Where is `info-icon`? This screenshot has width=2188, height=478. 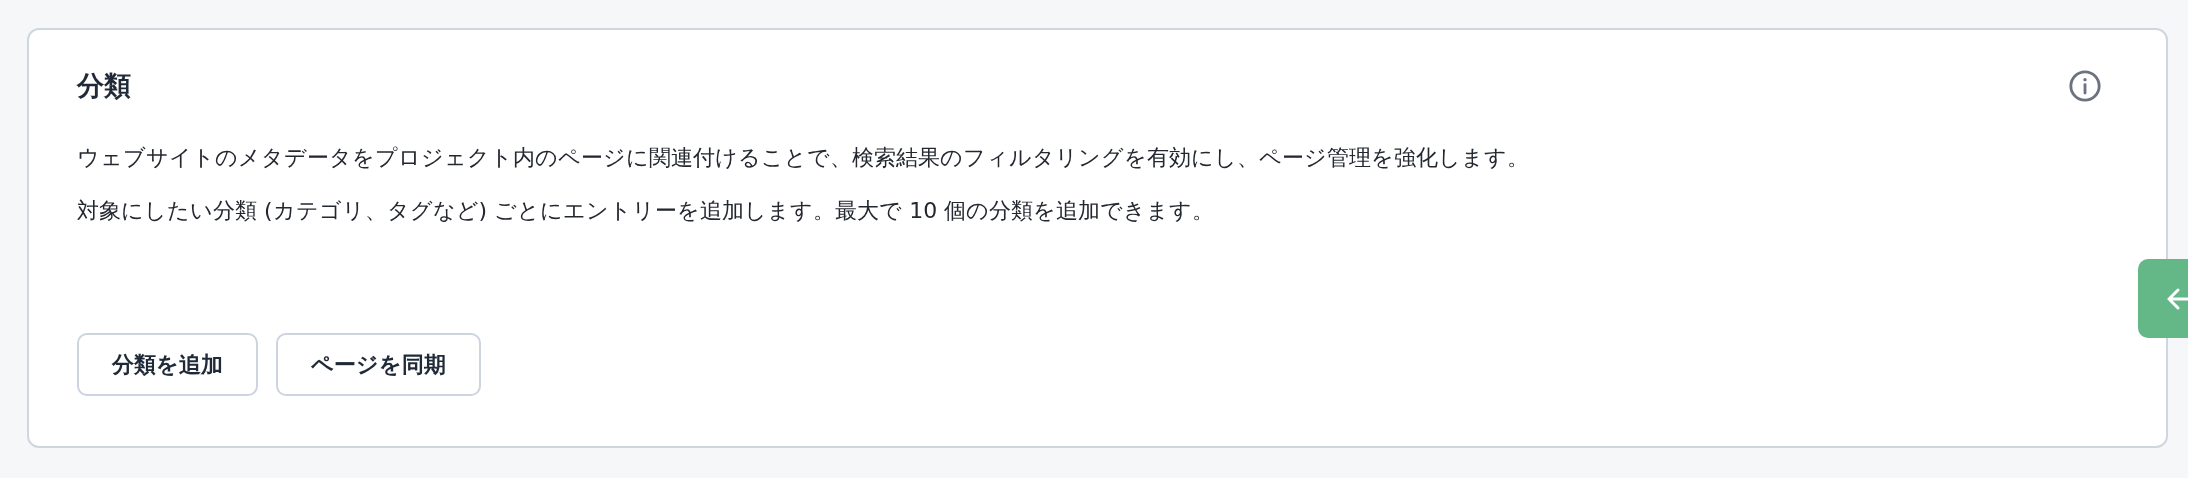 info-icon is located at coordinates (2085, 86).